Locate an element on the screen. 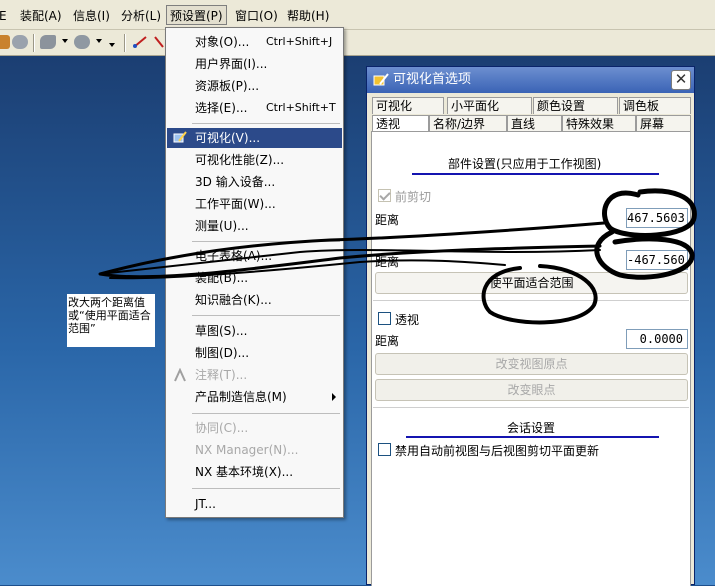 The width and height of the screenshot is (715, 586). disable-auto-clip-checkbox is located at coordinates (384, 449).